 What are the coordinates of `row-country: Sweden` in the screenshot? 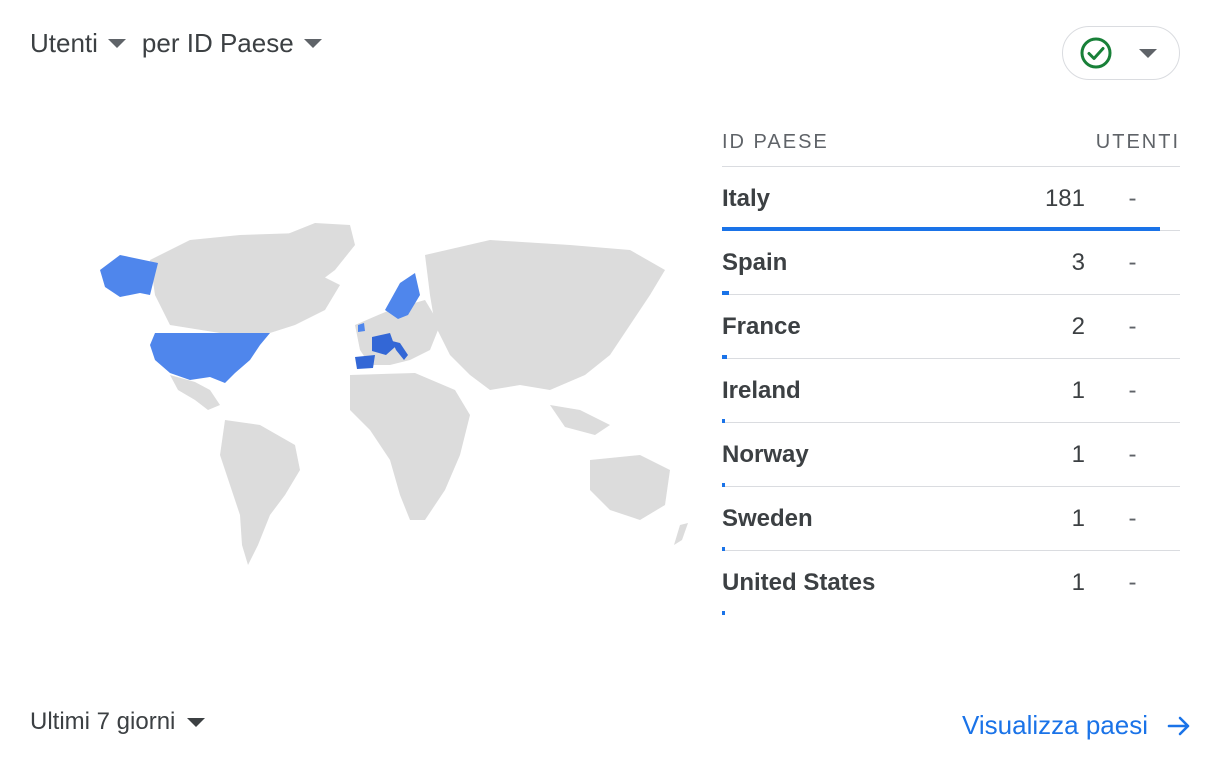 It's located at (767, 518).